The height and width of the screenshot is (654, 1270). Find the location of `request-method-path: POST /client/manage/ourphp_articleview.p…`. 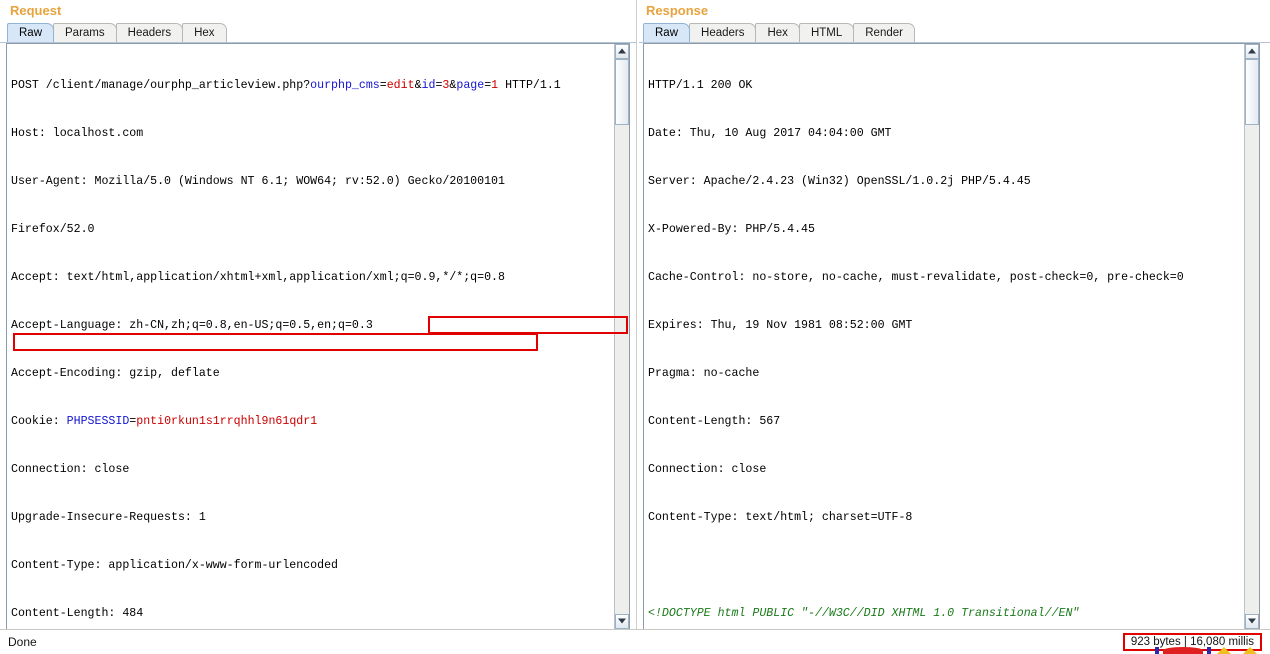

request-method-path: POST /client/manage/ourphp_articleview.p… is located at coordinates (161, 85).